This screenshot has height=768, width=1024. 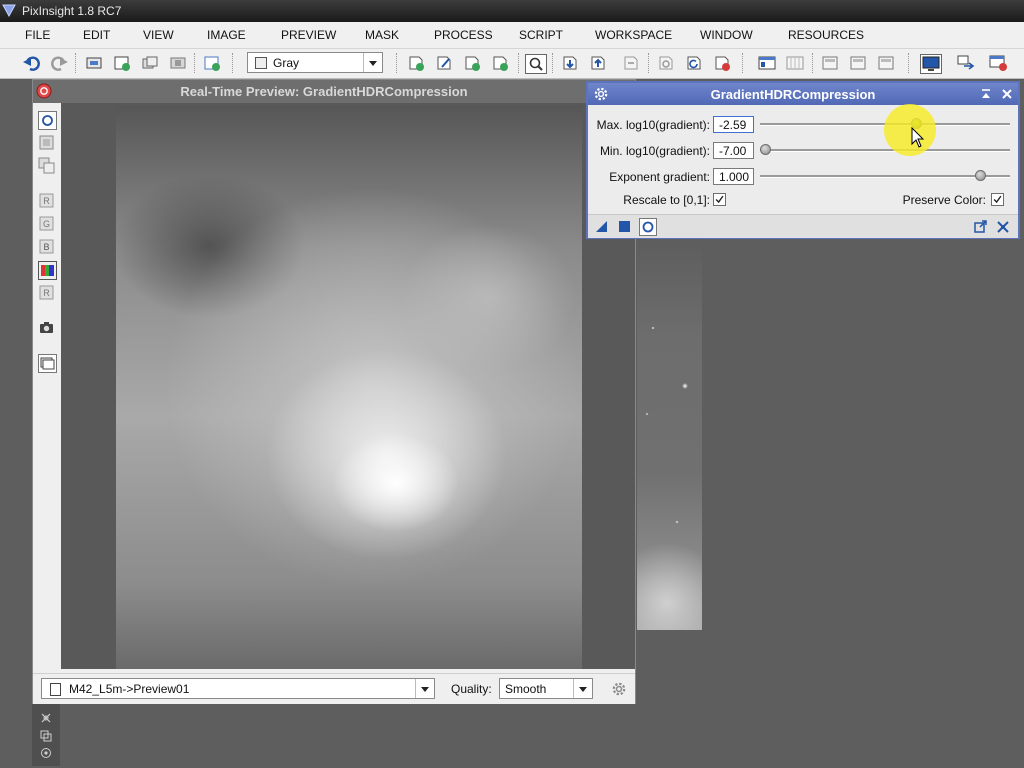 I want to click on chevron-down-icon, so click(x=370, y=62).